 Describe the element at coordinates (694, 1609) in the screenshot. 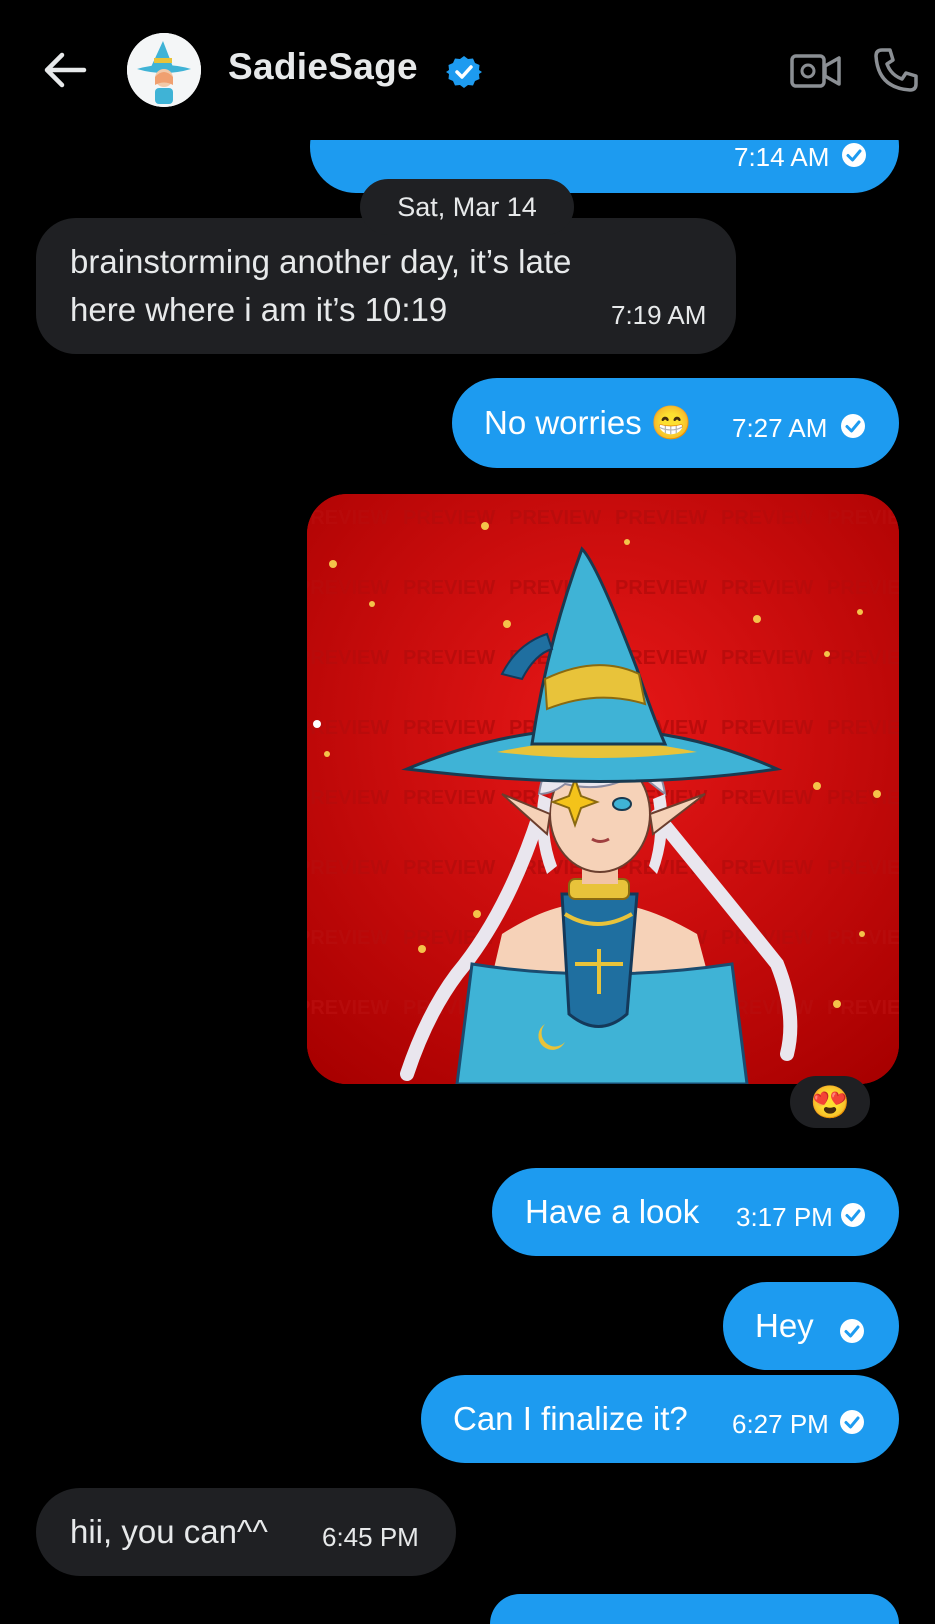

I see `message-bubble-outgoing` at that location.